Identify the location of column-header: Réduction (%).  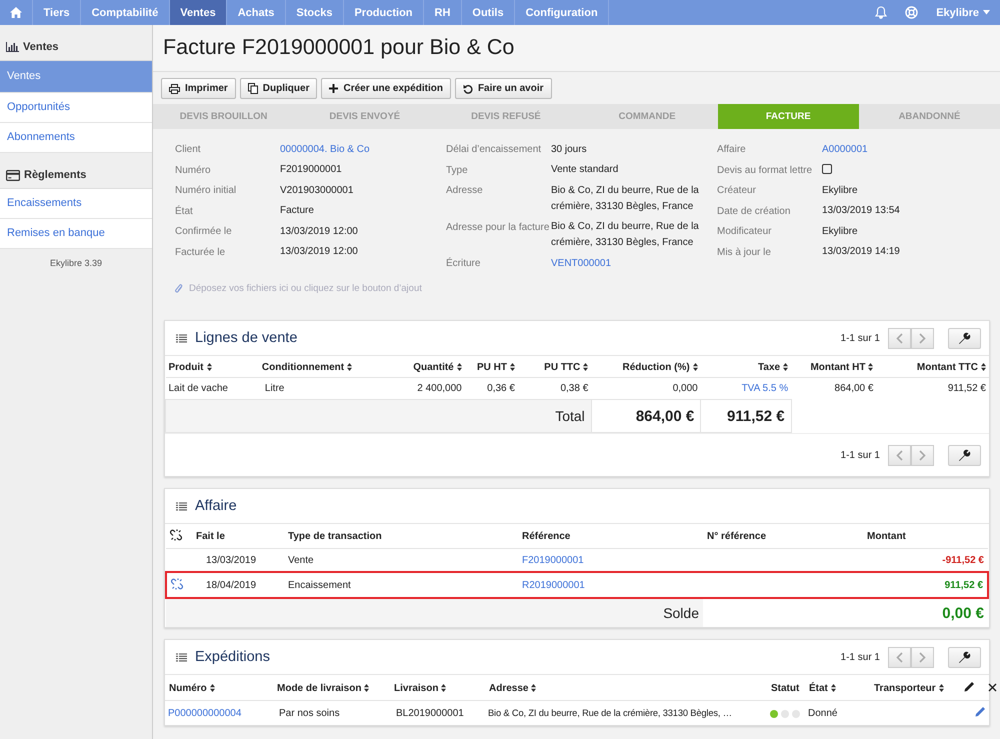
(656, 367).